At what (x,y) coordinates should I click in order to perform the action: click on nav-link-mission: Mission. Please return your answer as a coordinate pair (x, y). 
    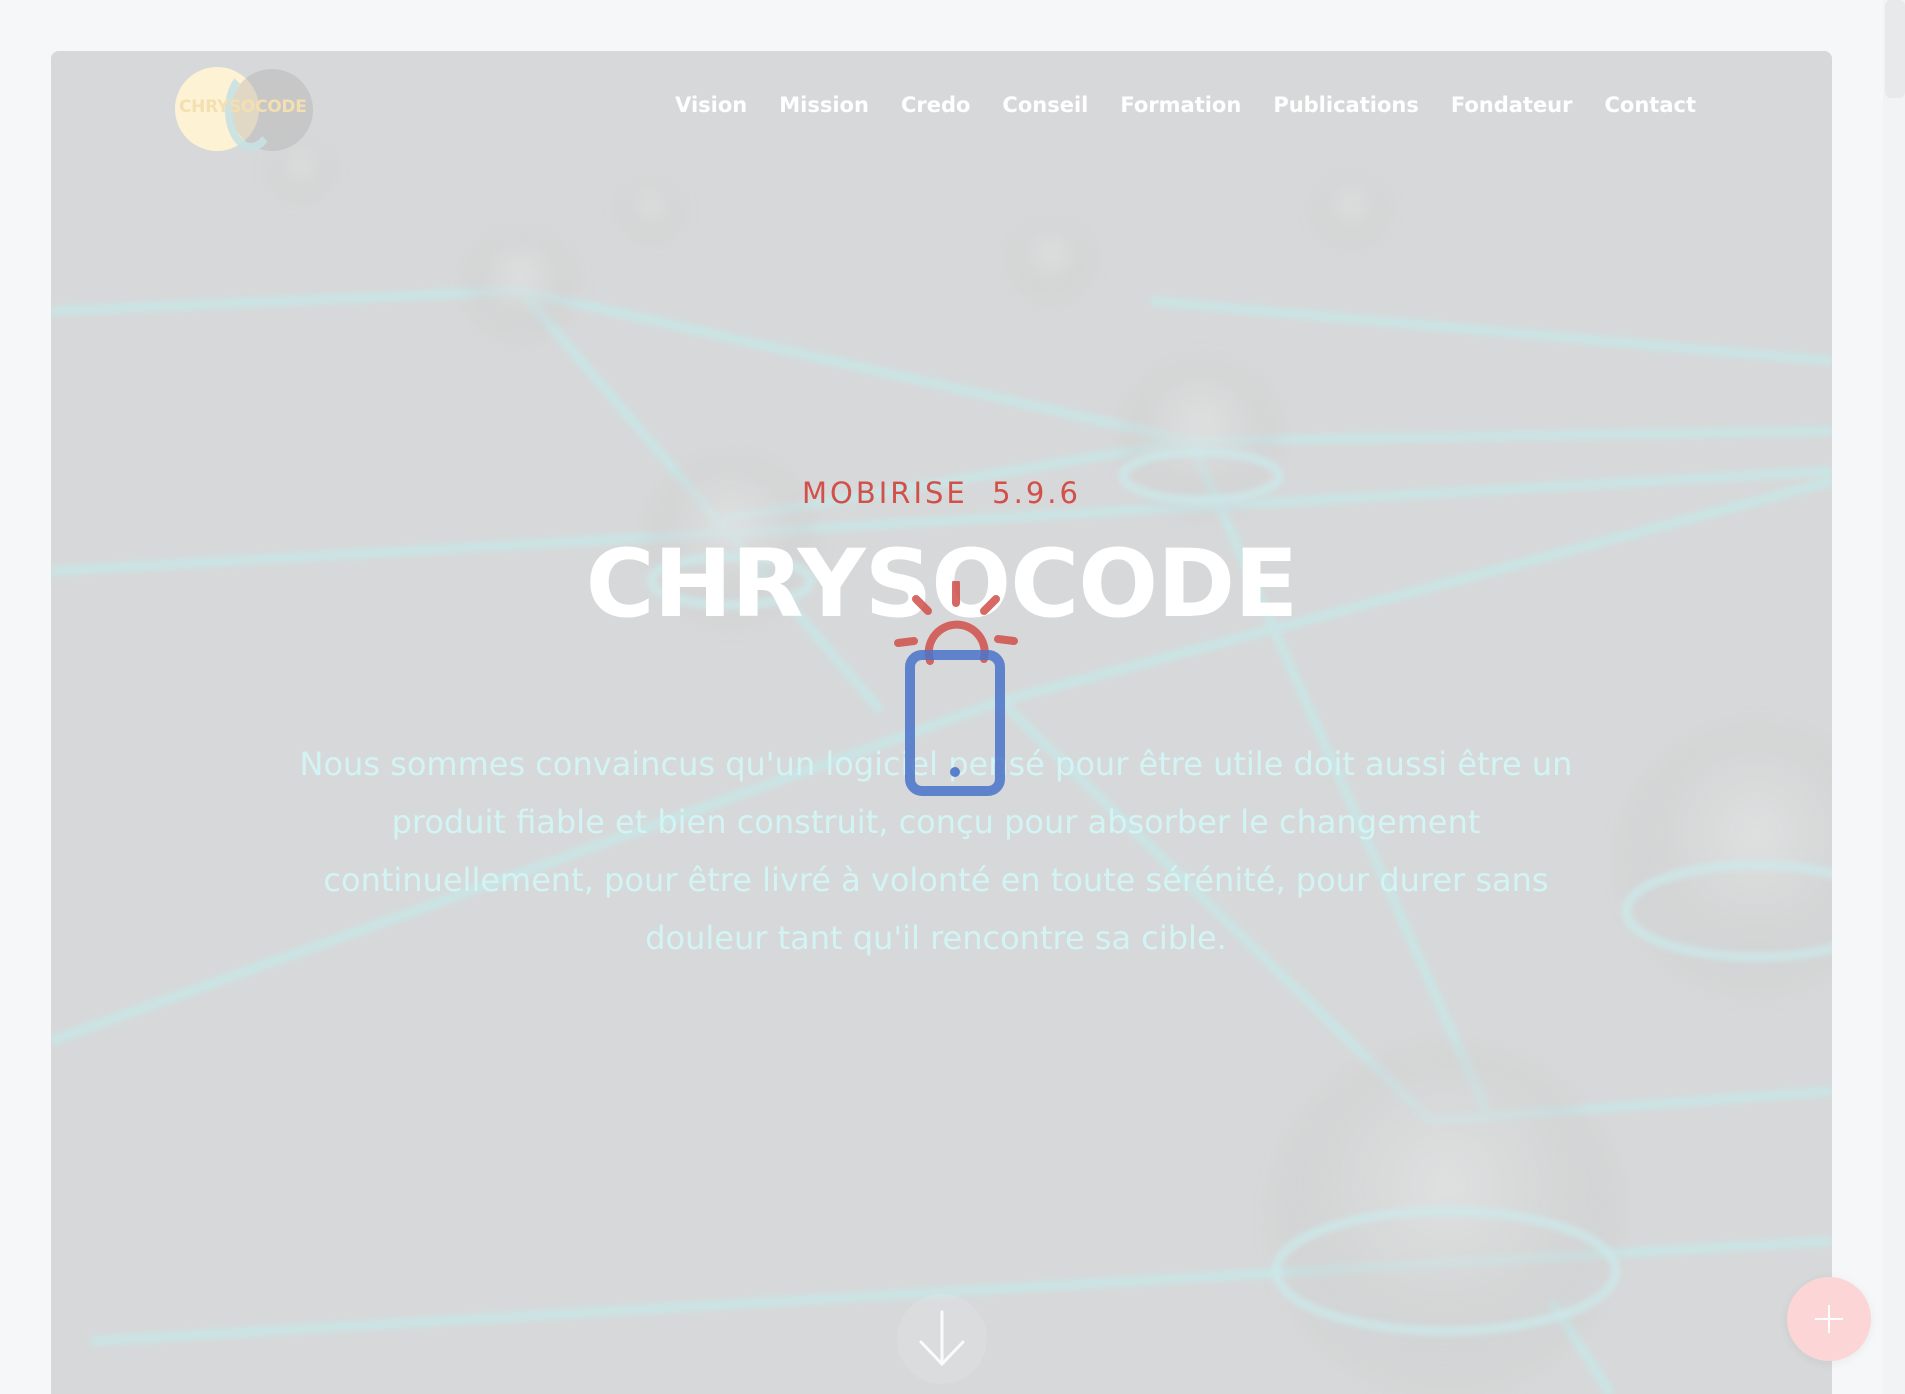
    Looking at the image, I should click on (824, 105).